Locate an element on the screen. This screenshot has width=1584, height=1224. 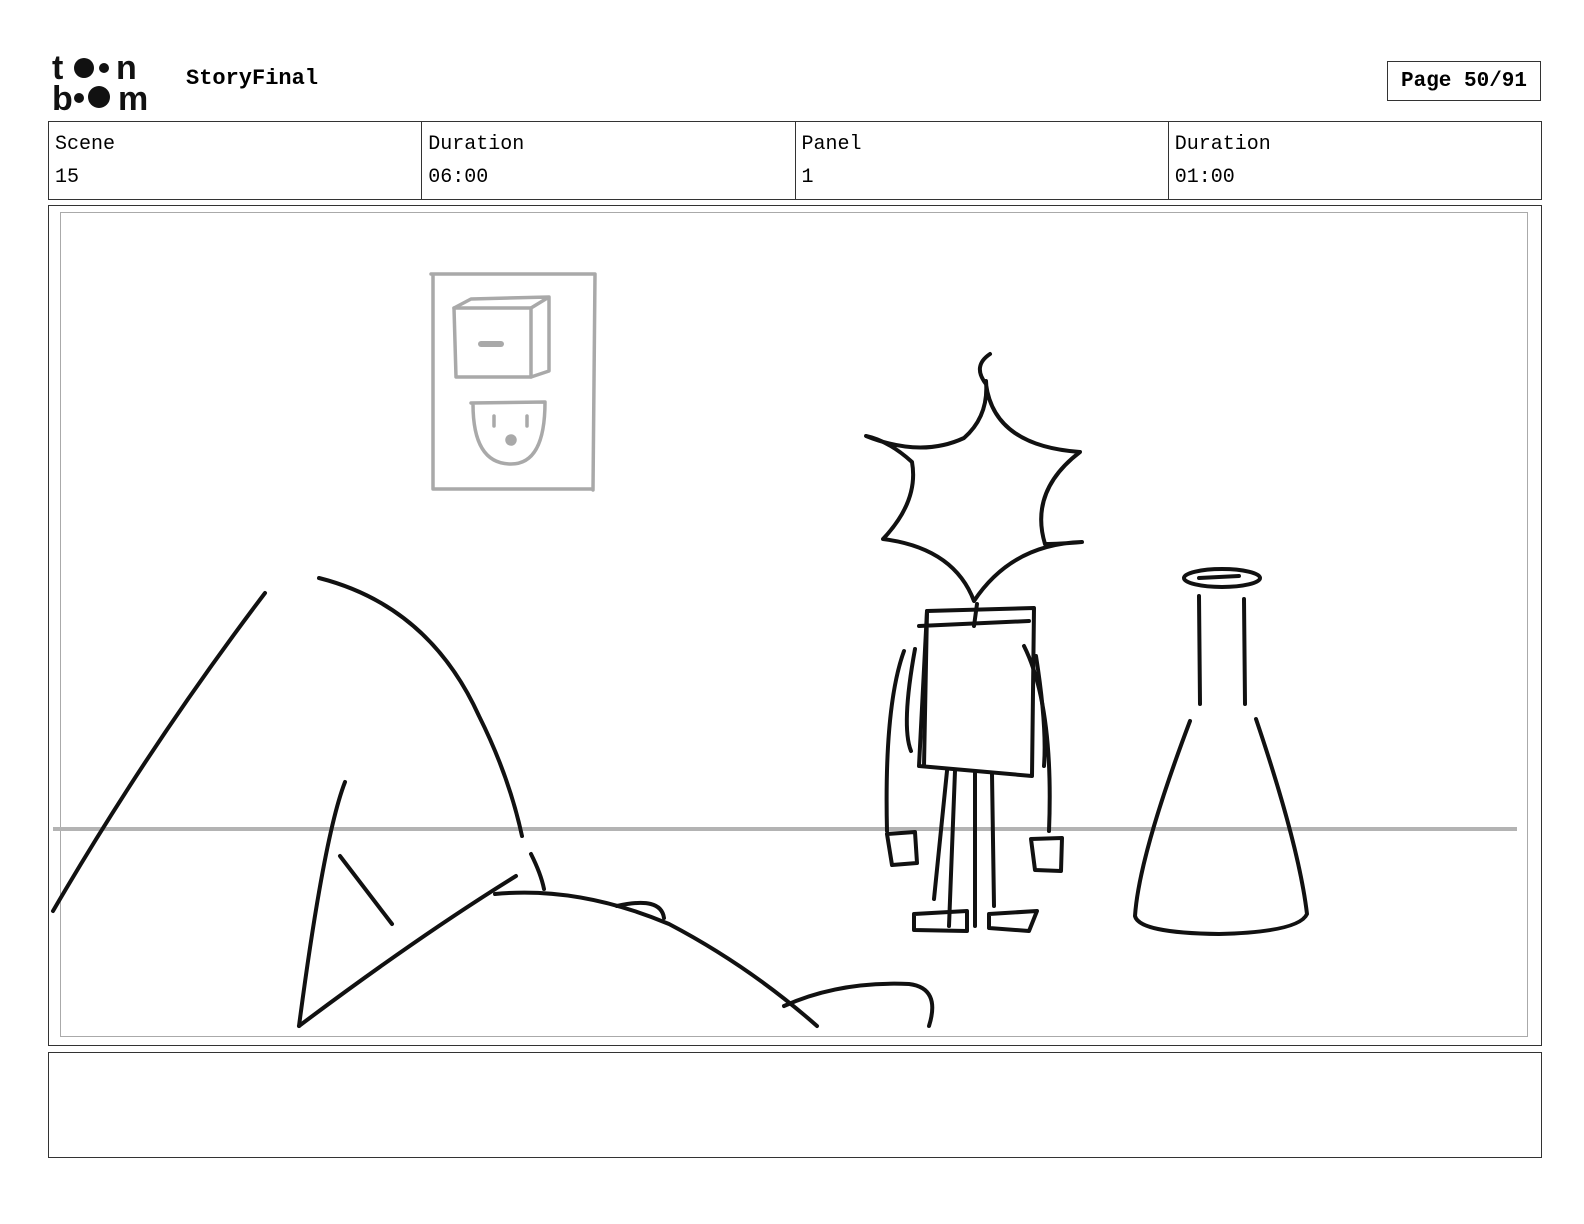
scene-duration-cell: Duration 06:00 is located at coordinates (609, 160).